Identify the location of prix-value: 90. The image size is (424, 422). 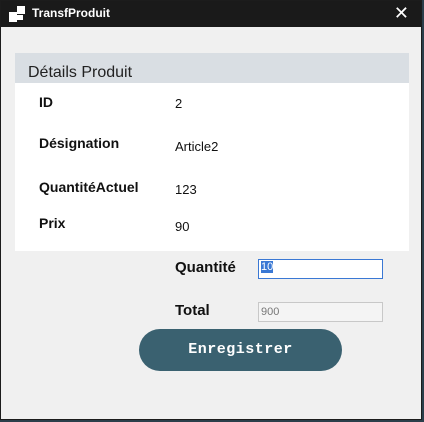
(182, 226).